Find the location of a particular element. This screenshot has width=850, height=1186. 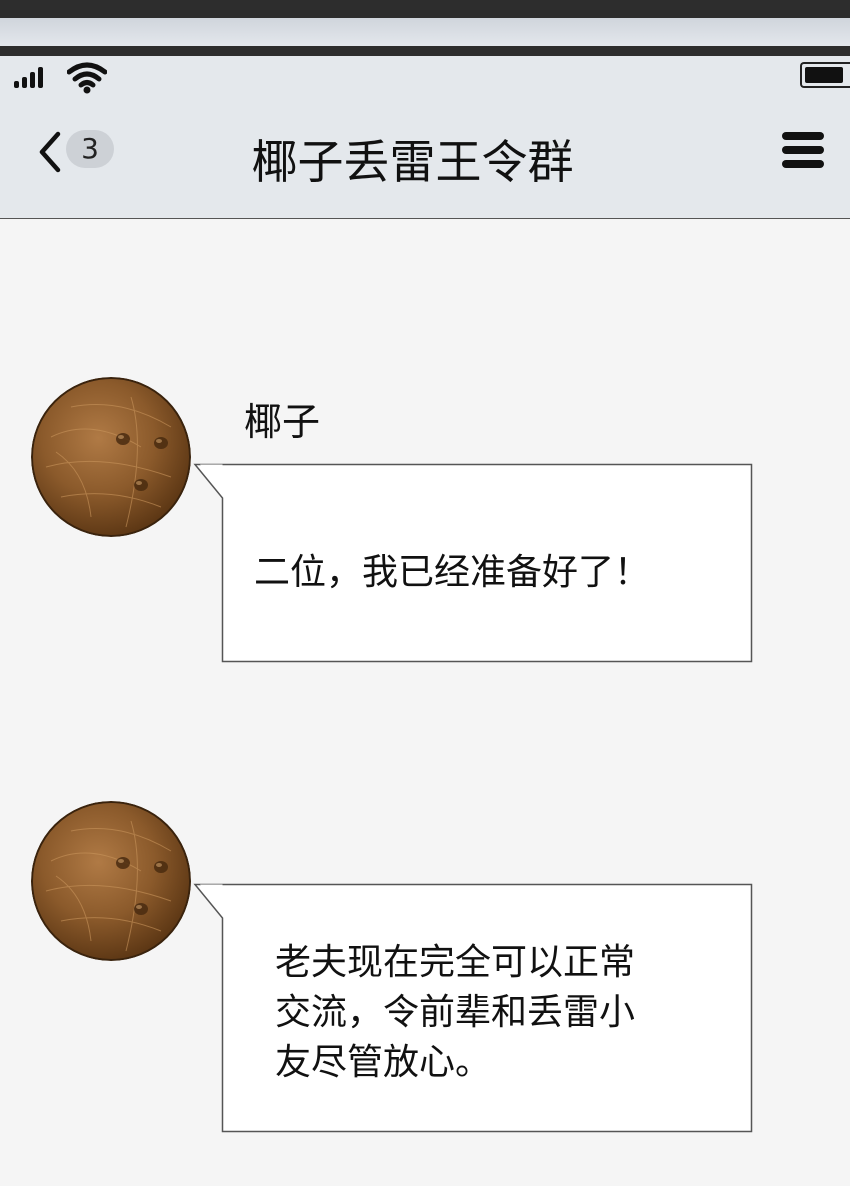

battery-icon is located at coordinates (825, 75).